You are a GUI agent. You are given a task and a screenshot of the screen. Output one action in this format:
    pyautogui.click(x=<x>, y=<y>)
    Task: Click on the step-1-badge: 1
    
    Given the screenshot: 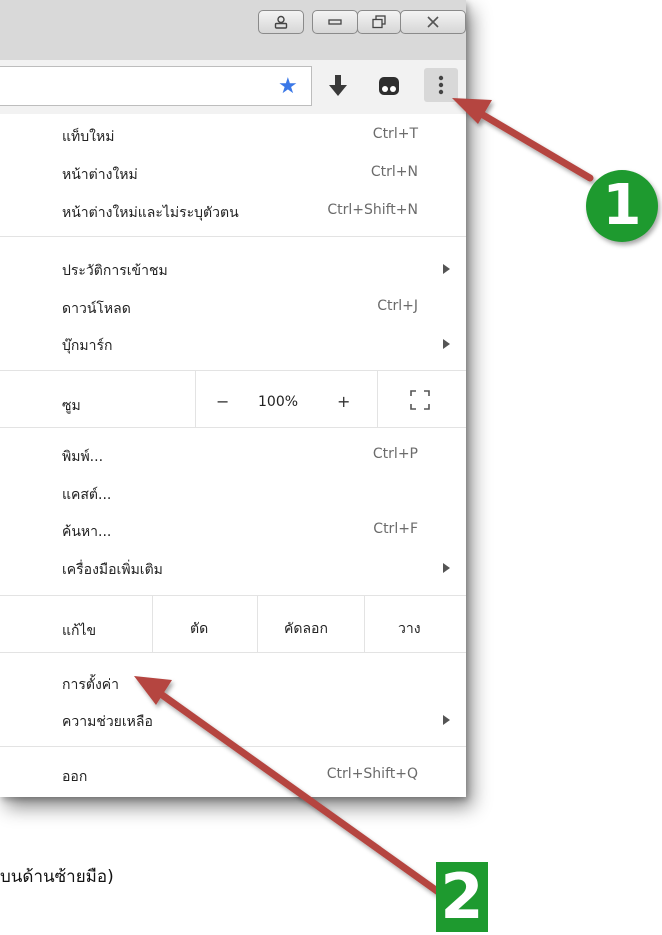 What is the action you would take?
    pyautogui.click(x=622, y=206)
    